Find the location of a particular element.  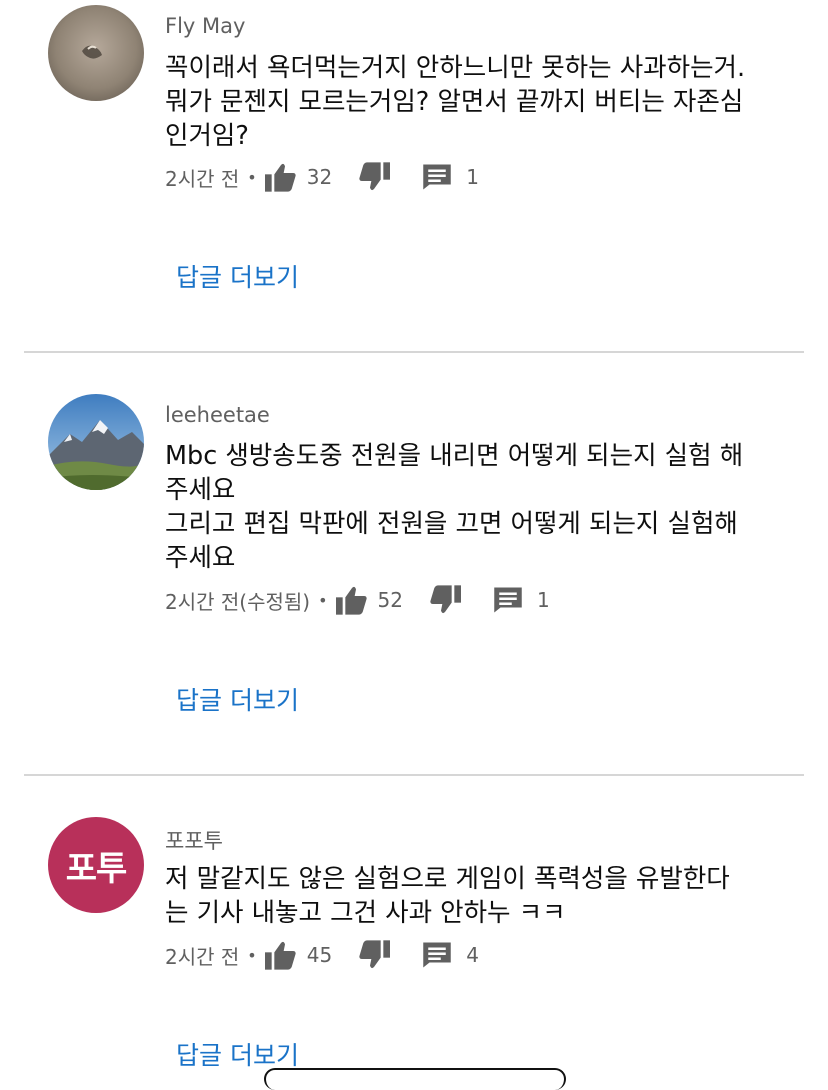

photo-avatar-stone-icon is located at coordinates (96, 53).